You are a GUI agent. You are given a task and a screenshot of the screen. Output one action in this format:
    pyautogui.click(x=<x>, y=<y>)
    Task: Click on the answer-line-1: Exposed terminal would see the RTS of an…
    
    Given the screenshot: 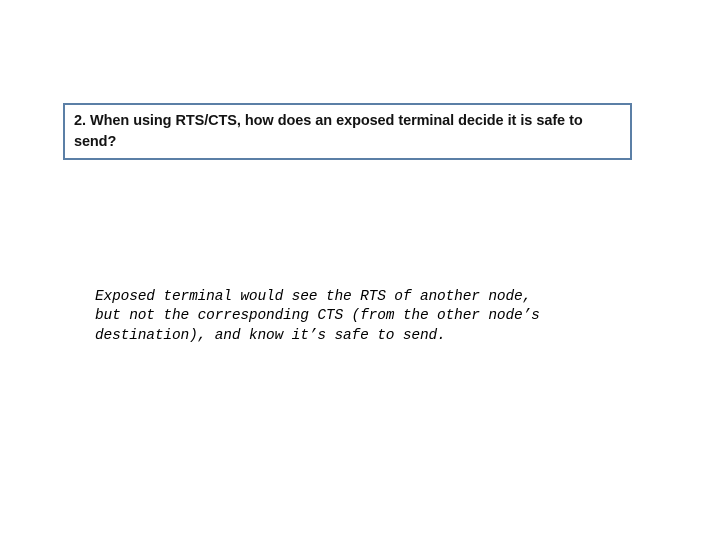 What is the action you would take?
    pyautogui.click(x=313, y=297)
    